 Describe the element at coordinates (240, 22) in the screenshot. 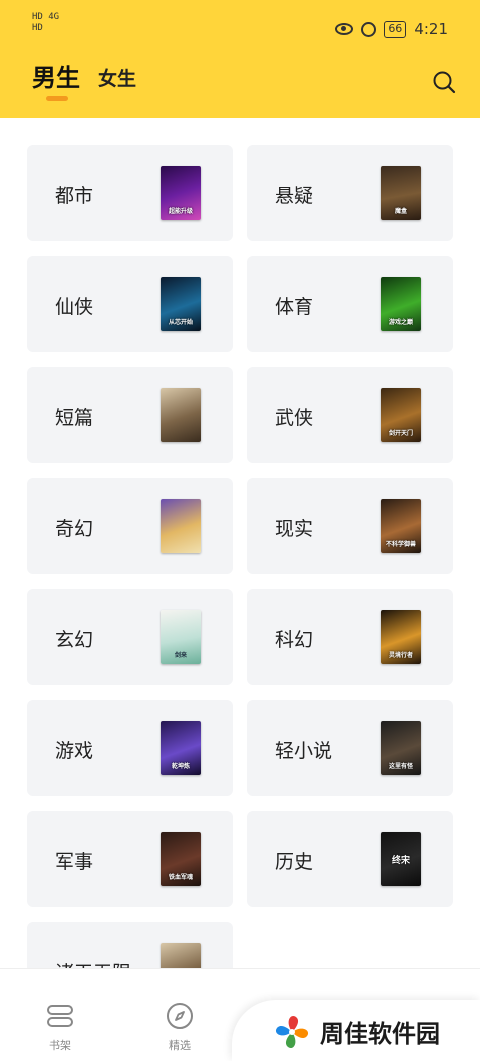

I see `status-bar: HD 4G HD 66 4:21` at that location.